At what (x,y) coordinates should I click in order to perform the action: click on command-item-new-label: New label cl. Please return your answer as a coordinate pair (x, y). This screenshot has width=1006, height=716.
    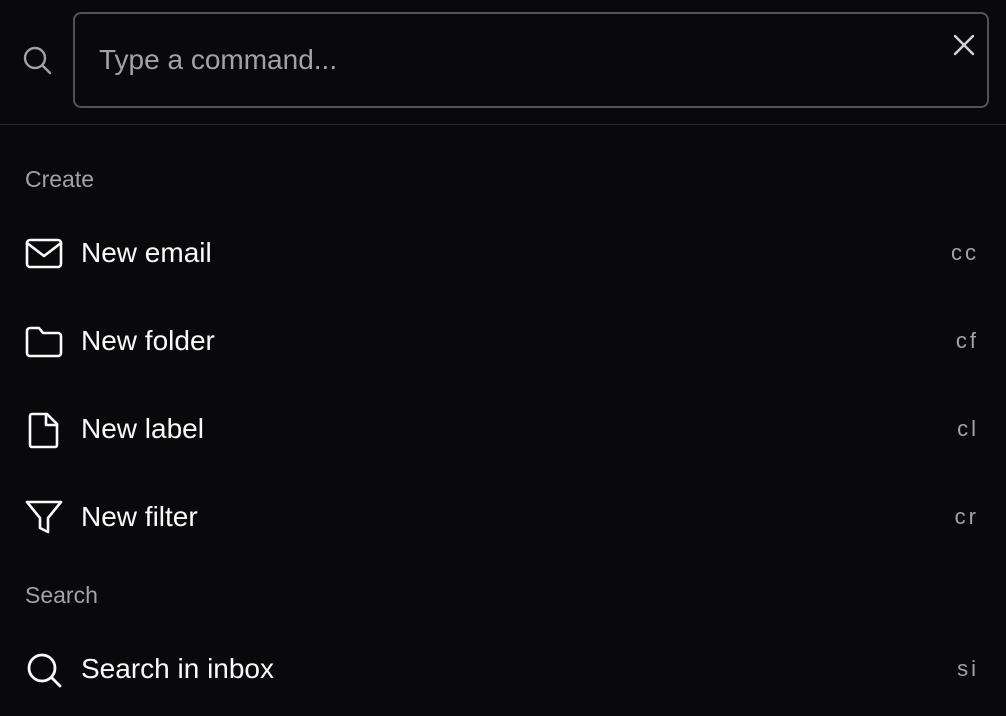
    Looking at the image, I should click on (503, 428).